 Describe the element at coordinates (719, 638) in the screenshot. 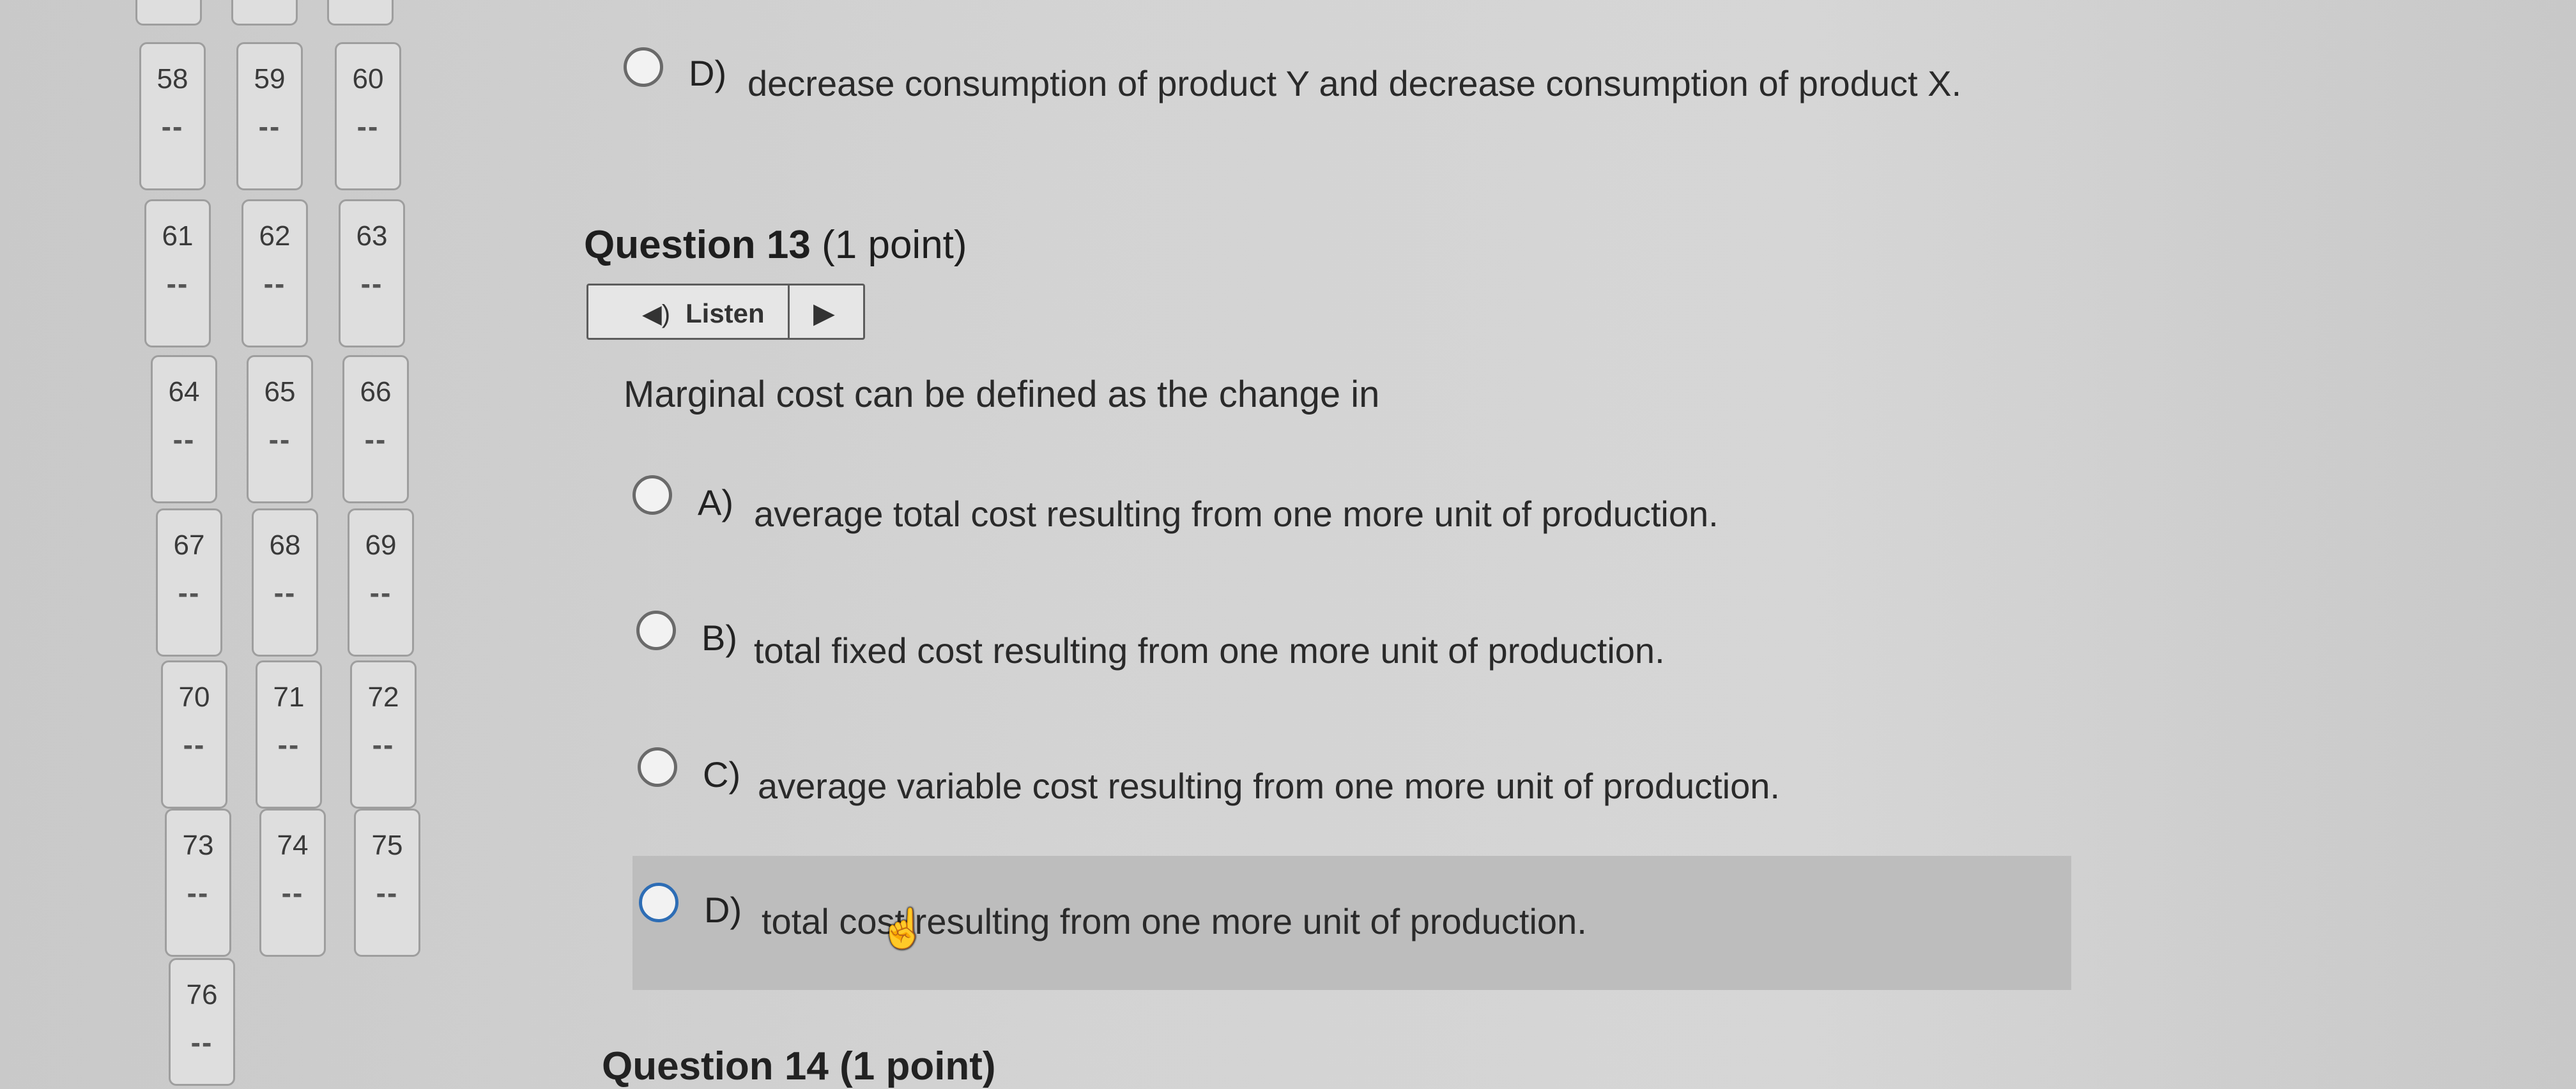

I see `choice-letter: B)` at that location.